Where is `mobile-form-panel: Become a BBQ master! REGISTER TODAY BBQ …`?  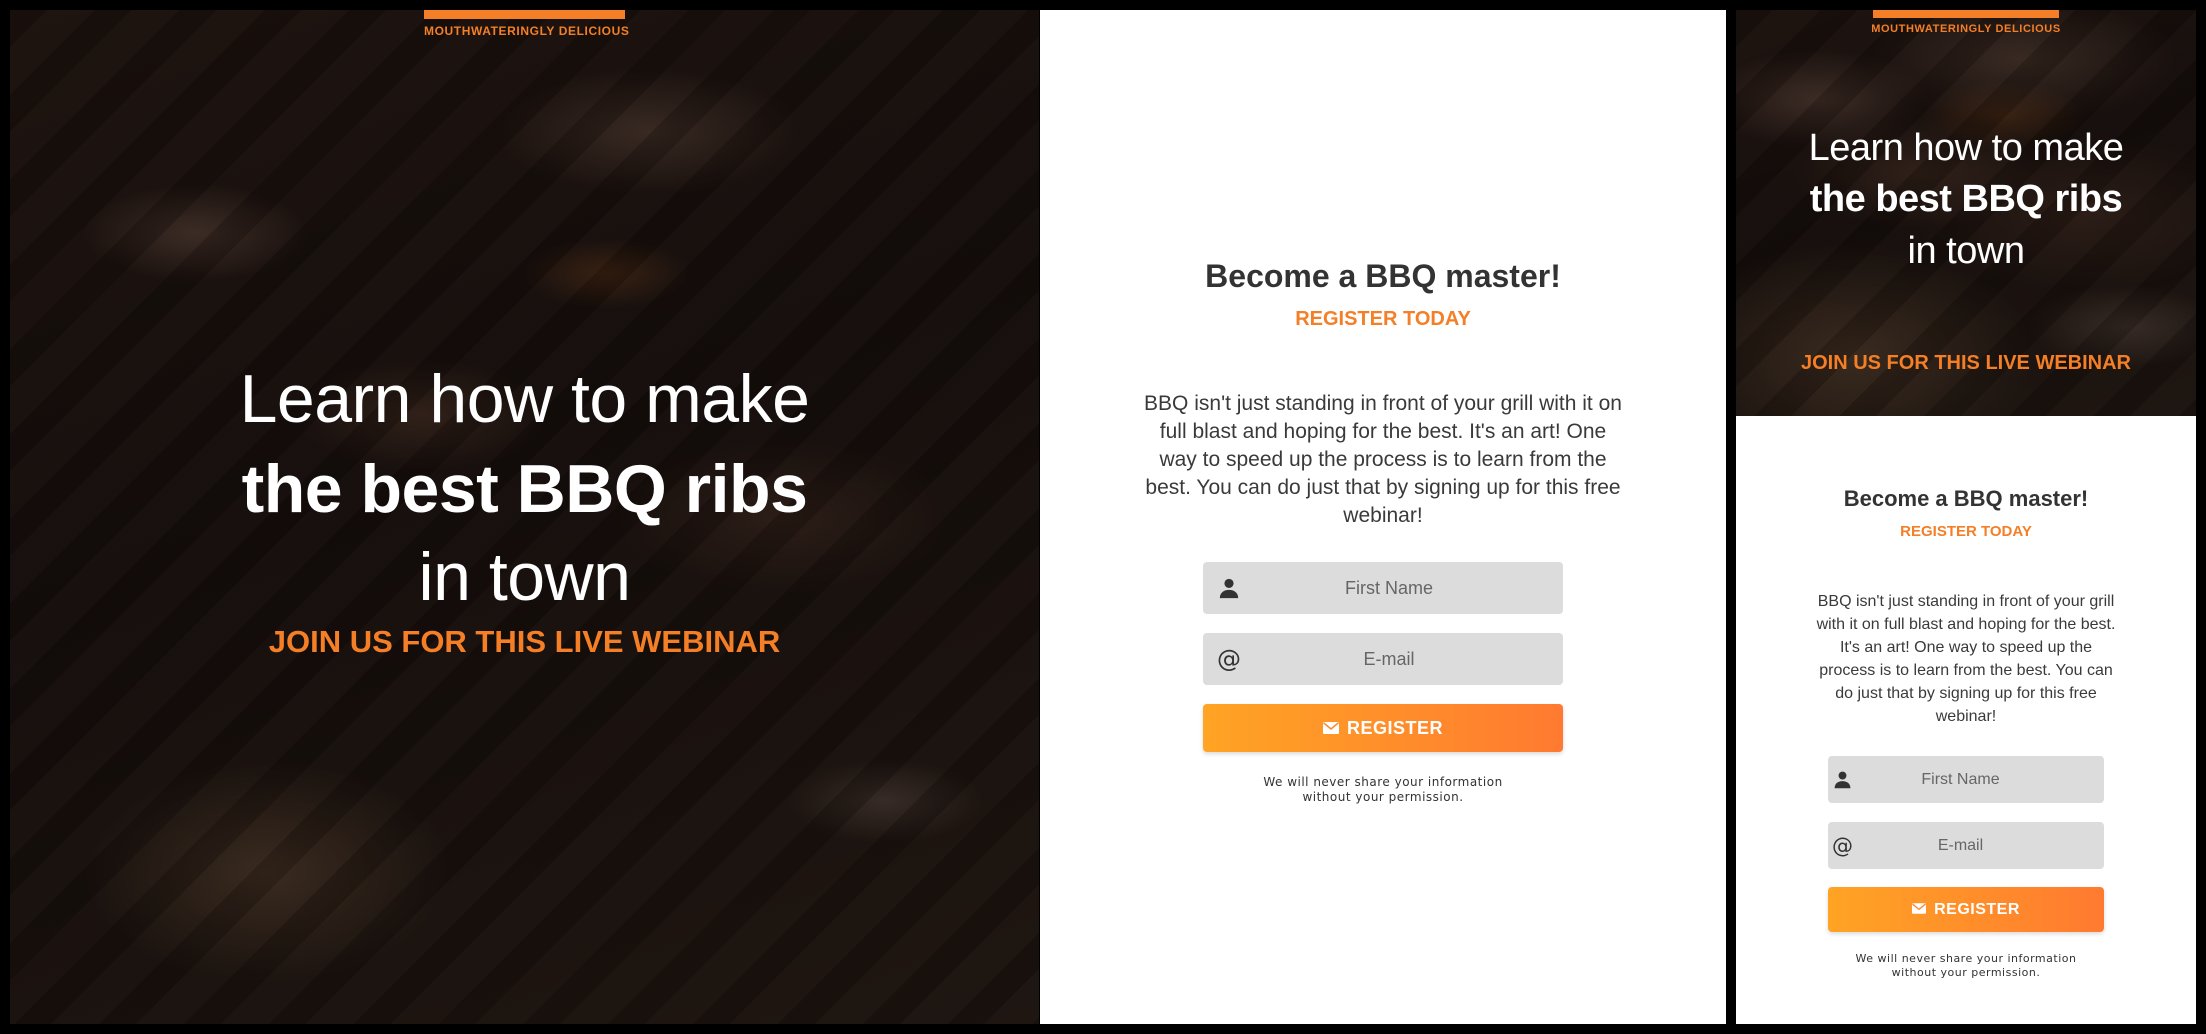
mobile-form-panel: Become a BBQ master! REGISTER TODAY BBQ … is located at coordinates (1966, 720).